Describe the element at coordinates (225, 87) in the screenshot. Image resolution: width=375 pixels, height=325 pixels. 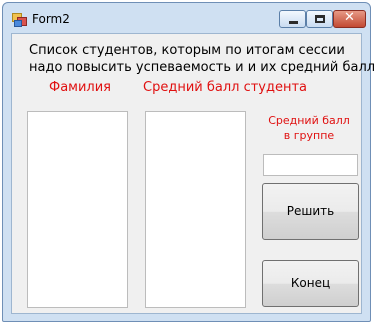
I see `student-average-label: Средний балл студента` at that location.